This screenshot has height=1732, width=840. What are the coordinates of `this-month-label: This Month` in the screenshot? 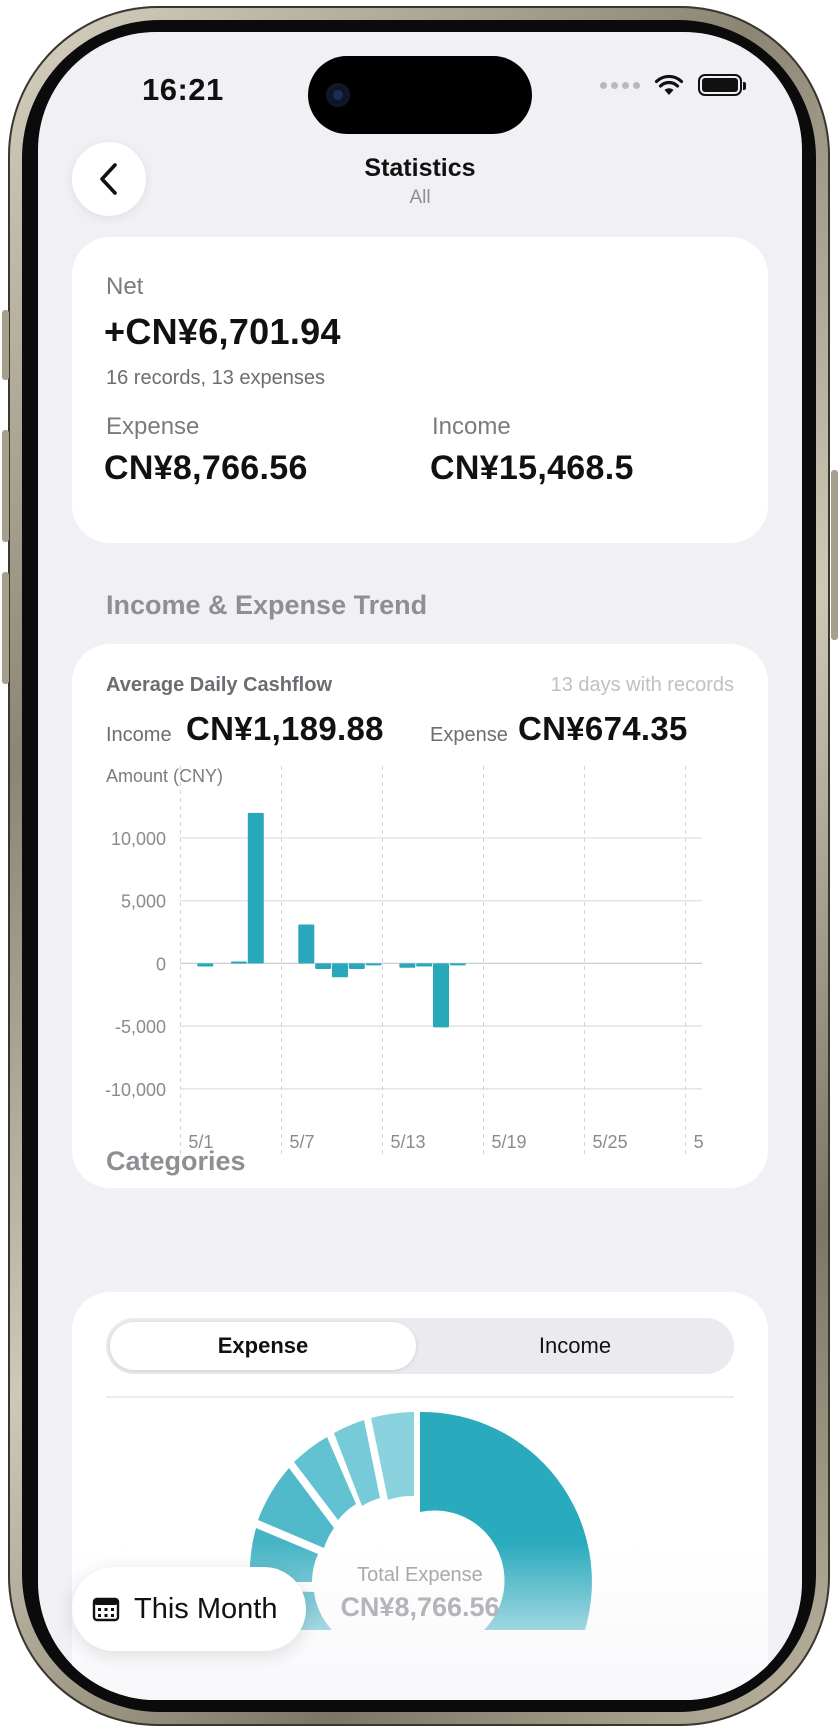 It's located at (206, 1608).